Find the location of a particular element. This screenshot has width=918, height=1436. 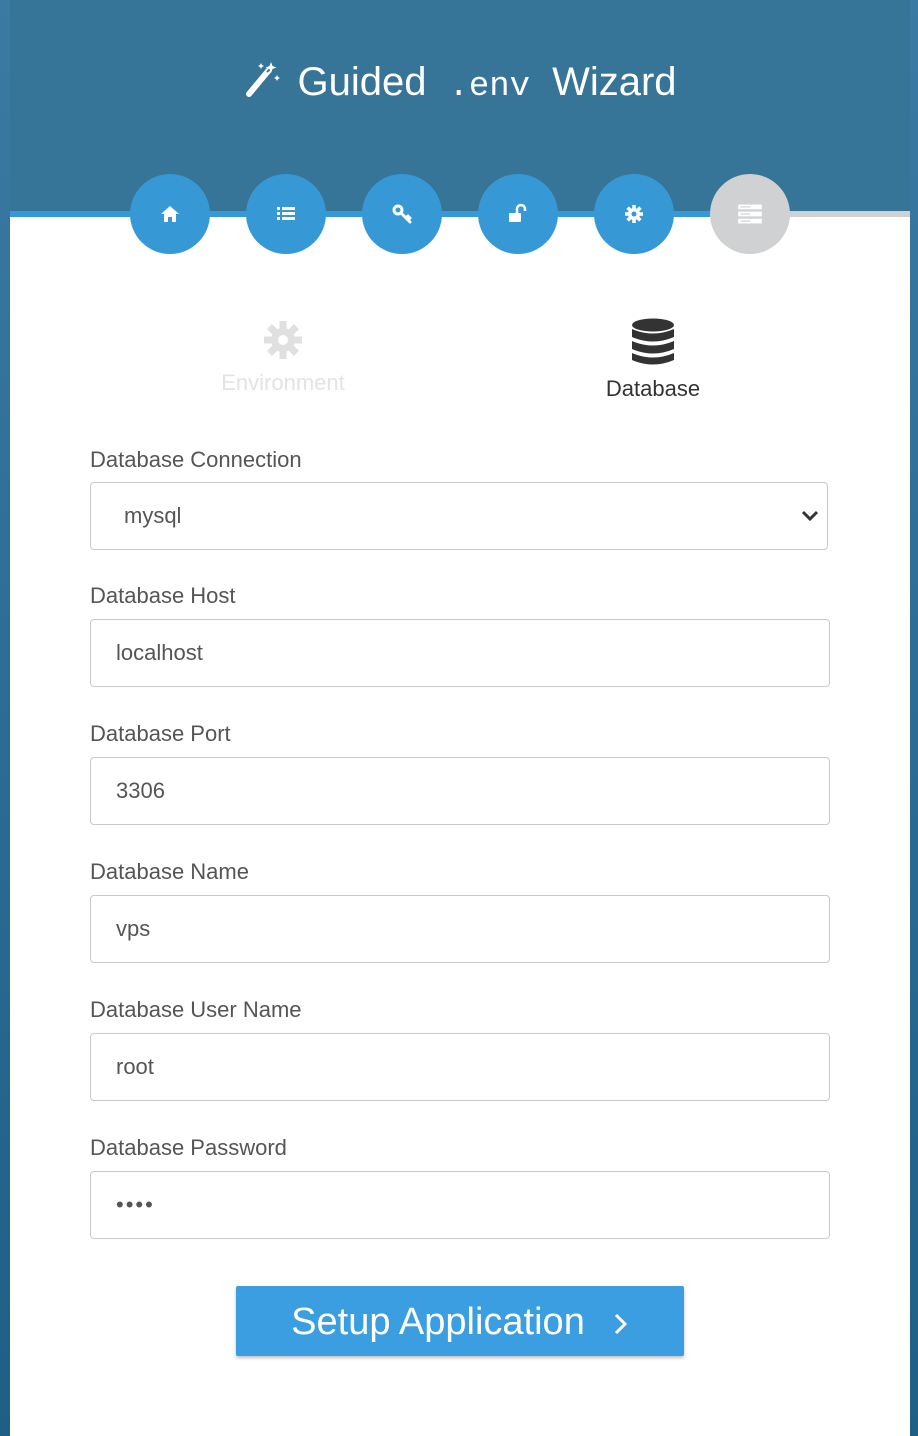

title-wizard: Wizard is located at coordinates (614, 82).